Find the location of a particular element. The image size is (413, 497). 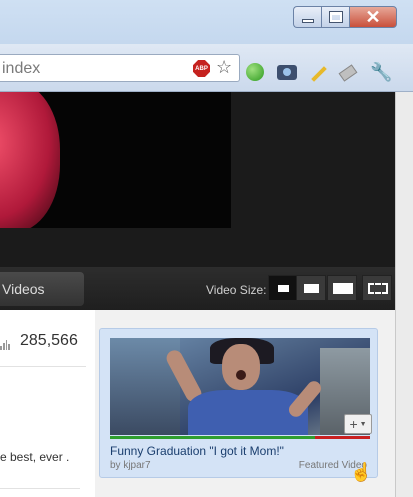

thumbnail-scene is located at coordinates (241, 367).